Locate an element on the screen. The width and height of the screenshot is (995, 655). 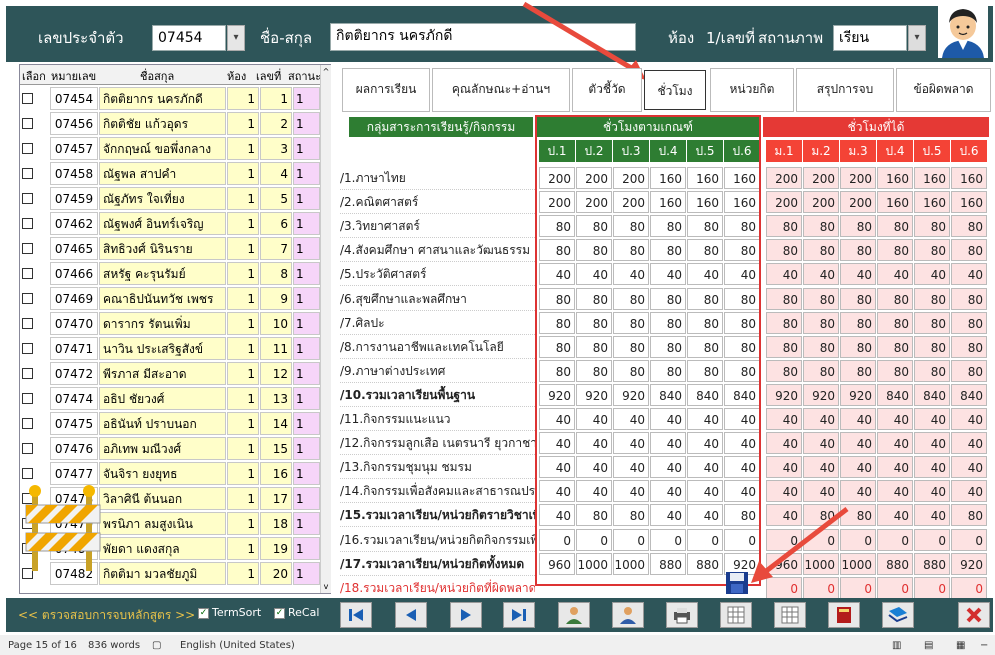
student-row: 07456 กิตติชัย แก้วอุดร 1 2 1 is located at coordinates (170, 123).